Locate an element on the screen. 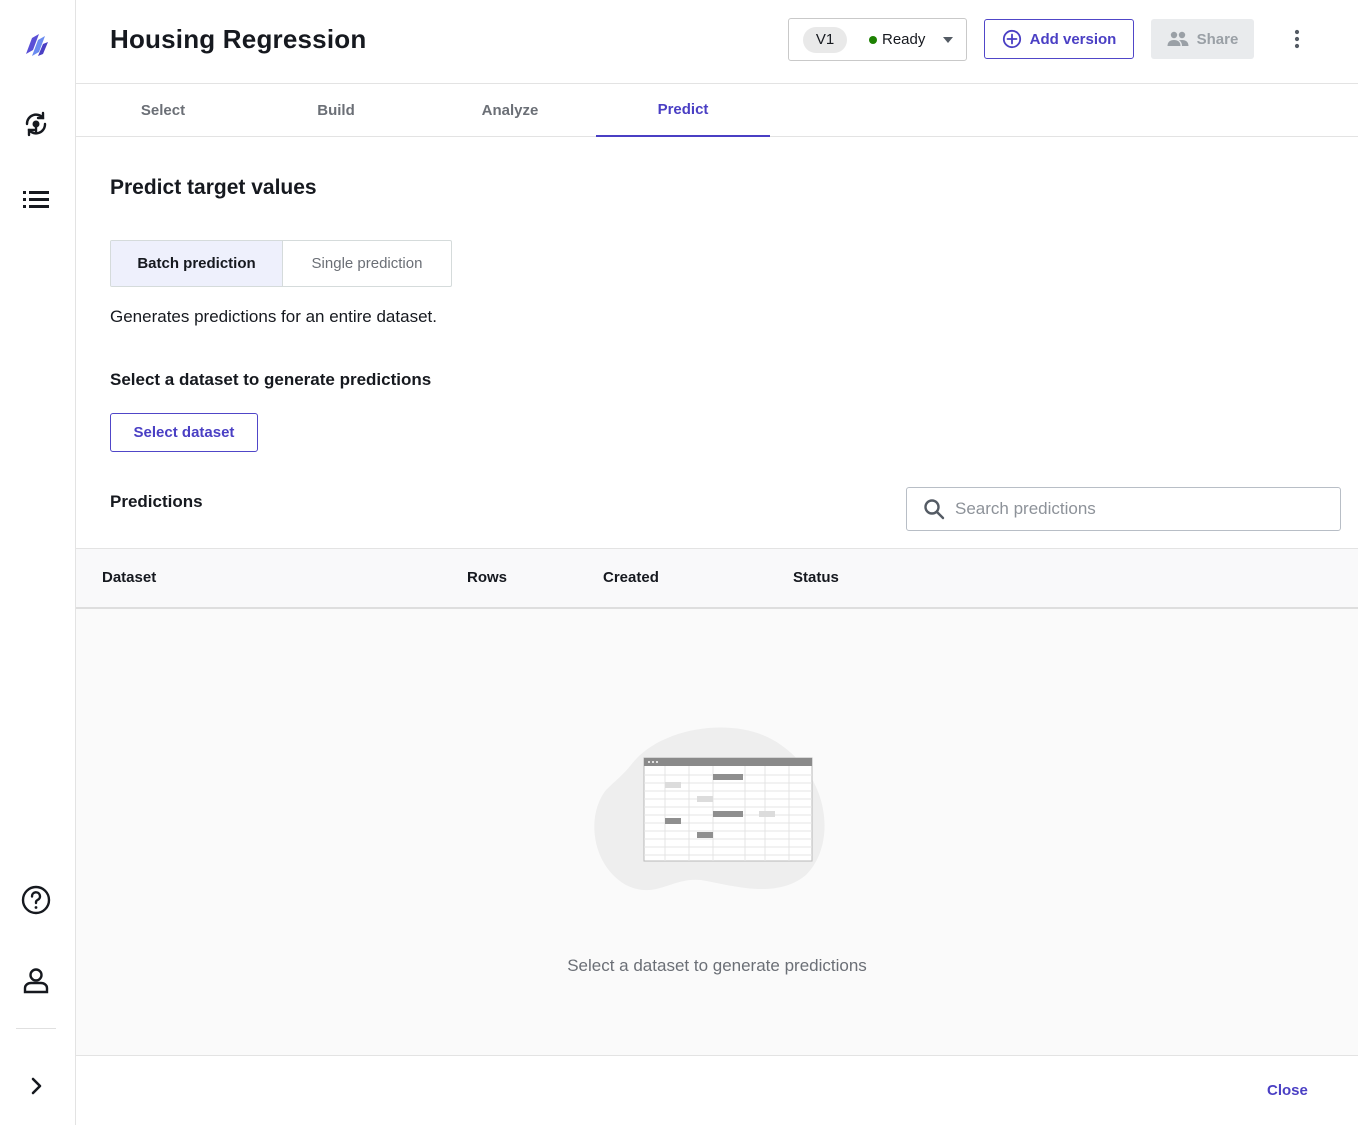 This screenshot has height=1125, width=1358. batch-prediction-option: Batch prediction is located at coordinates (197, 263).